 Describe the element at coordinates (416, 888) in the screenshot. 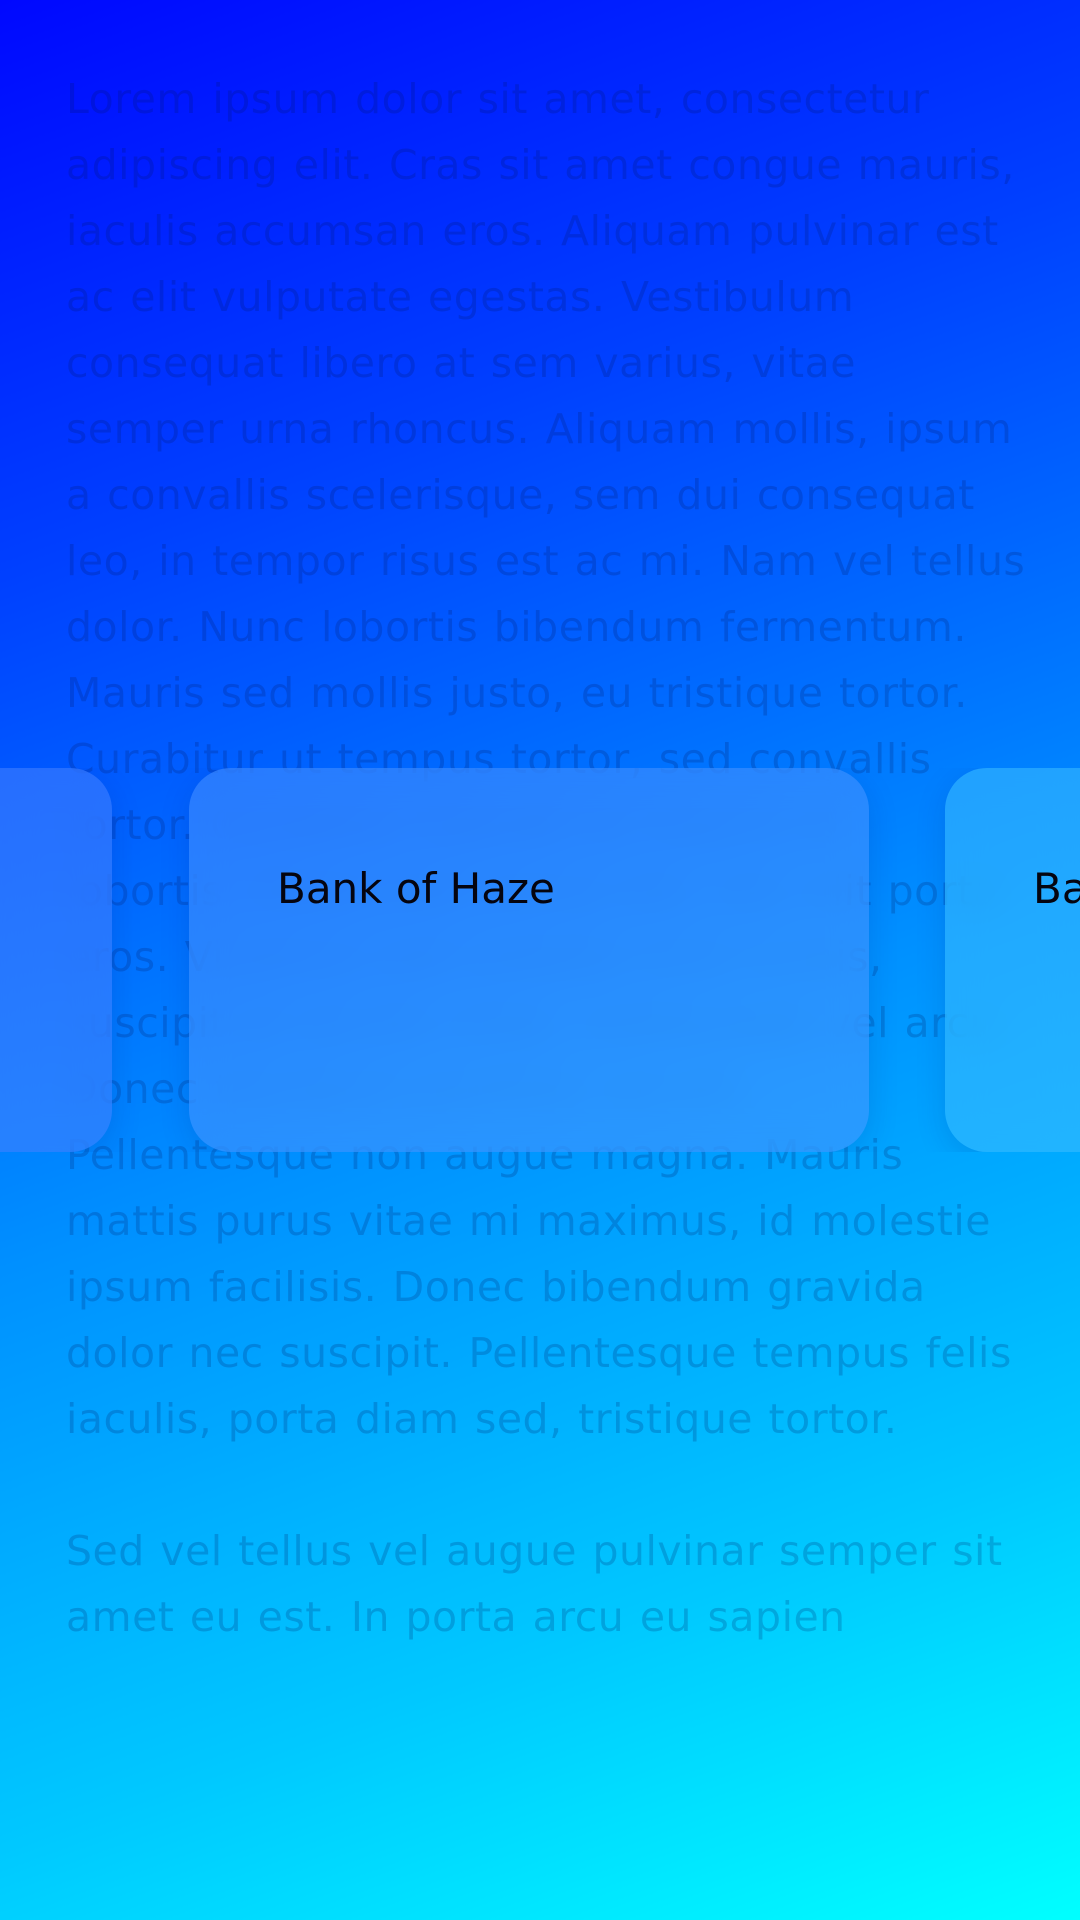

I see `card-current-name: Bank of Haze` at that location.